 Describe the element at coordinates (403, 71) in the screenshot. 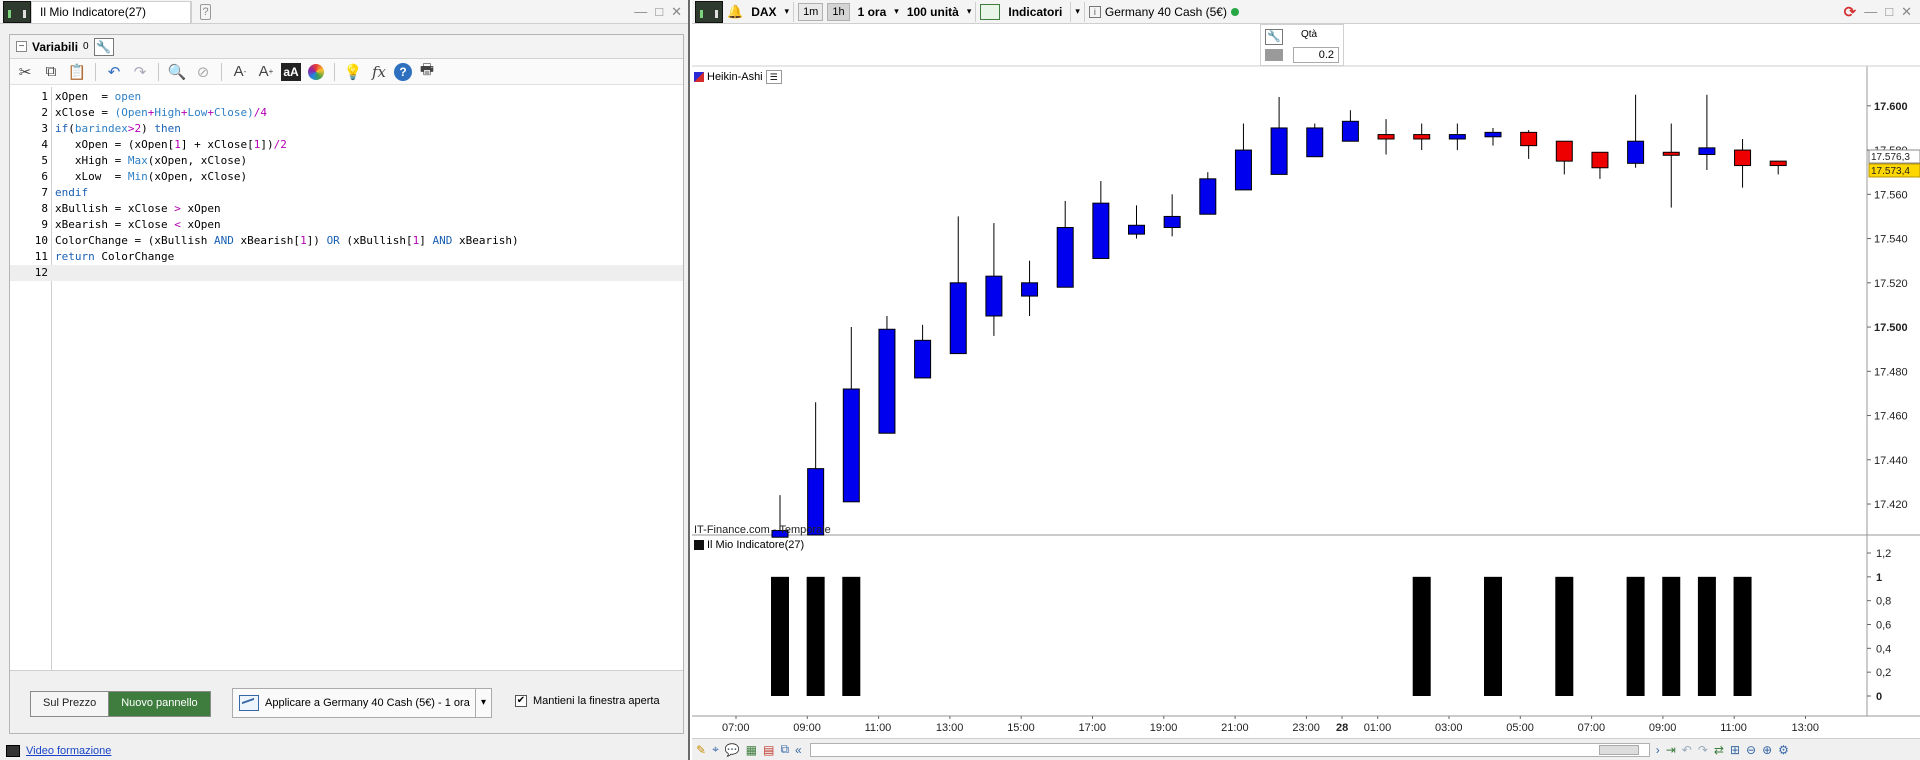

I see `help-icon: ?` at that location.